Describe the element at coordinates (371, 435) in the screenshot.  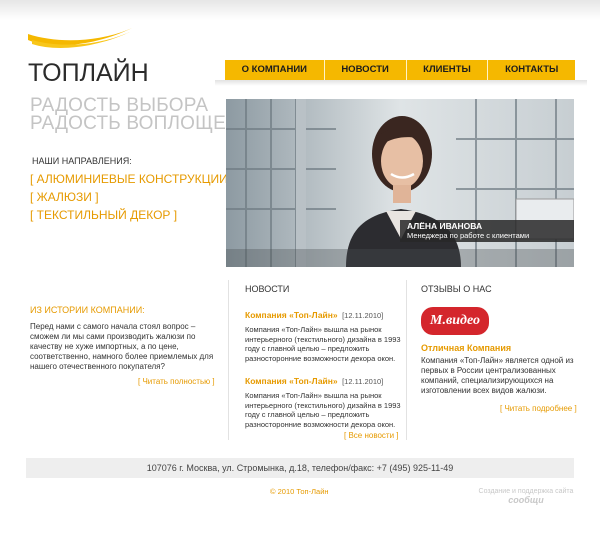
I see `all-news-link: [ Все новости ]` at that location.